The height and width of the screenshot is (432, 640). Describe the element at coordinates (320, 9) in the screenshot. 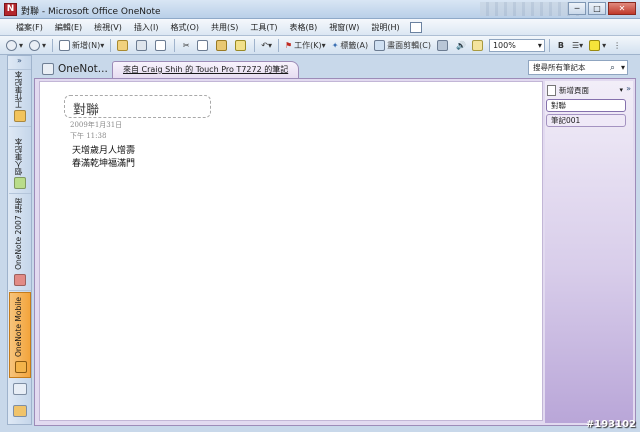

I see `title-bar: N 對聯 - Microsoft Office OneNote ─ □ ✕` at that location.